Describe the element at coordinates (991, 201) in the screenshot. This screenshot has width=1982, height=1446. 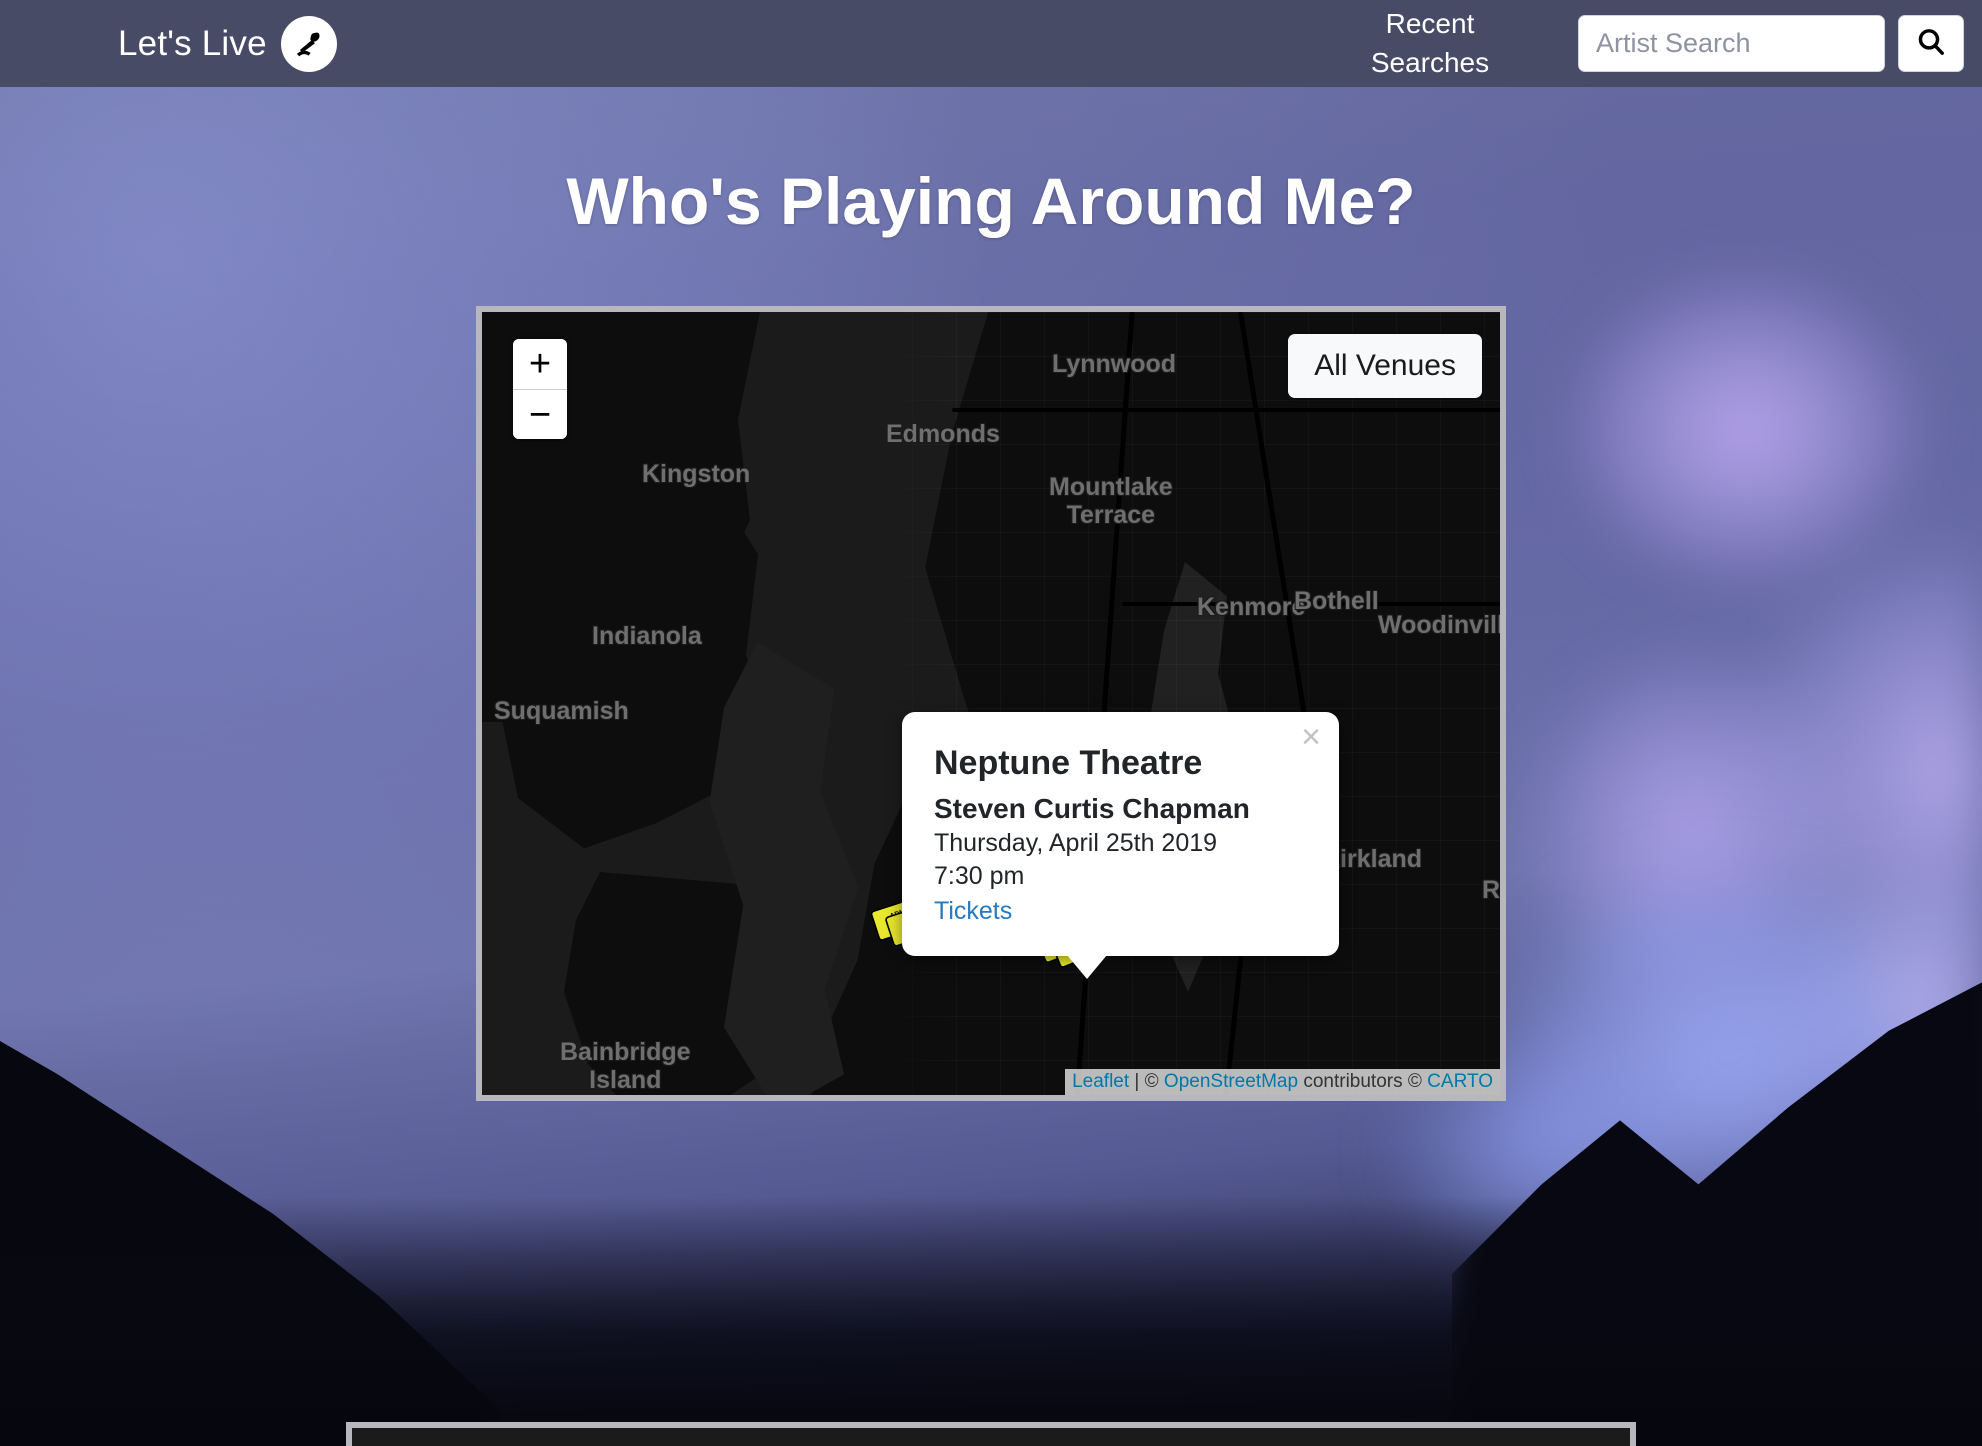
I see `page-title: Who's Playing Around Me?` at that location.